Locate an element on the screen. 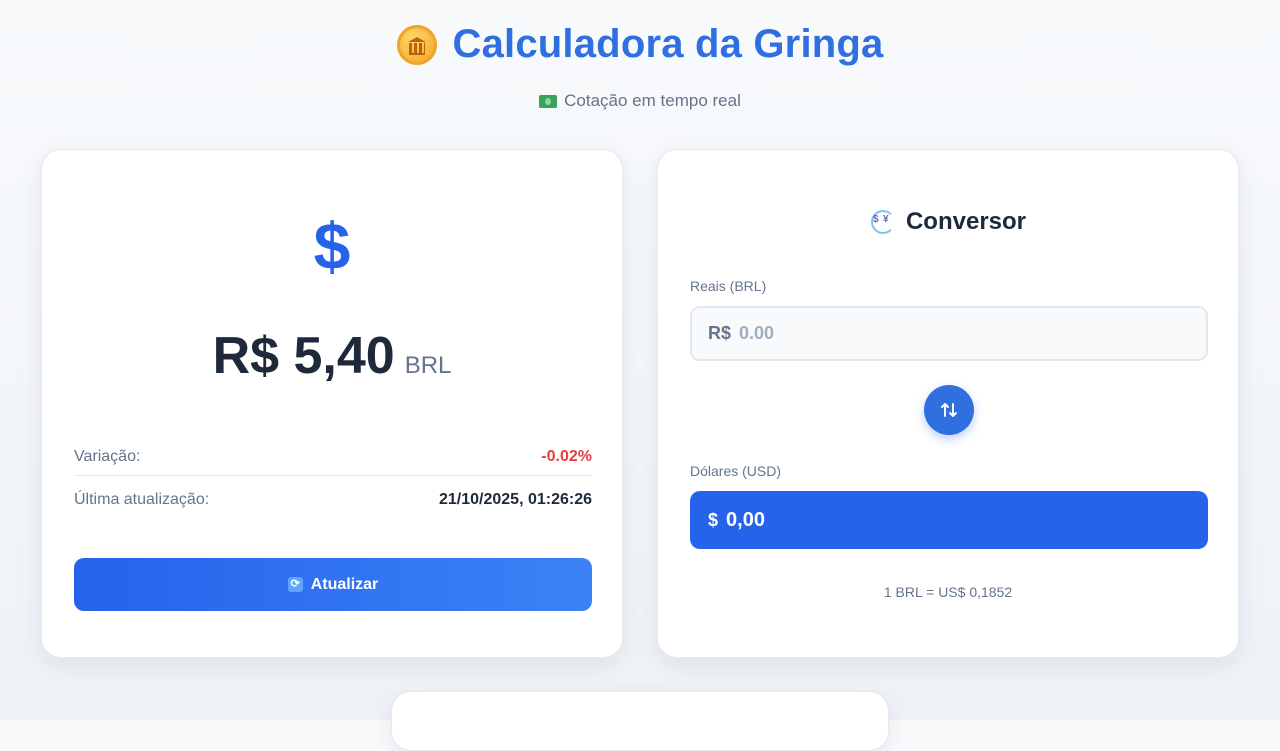 The height and width of the screenshot is (751, 1280). swap-button is located at coordinates (949, 410).